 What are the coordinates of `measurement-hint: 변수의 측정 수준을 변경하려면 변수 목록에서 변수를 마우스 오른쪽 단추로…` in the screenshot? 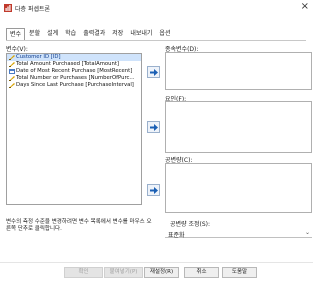 It's located at (79, 225).